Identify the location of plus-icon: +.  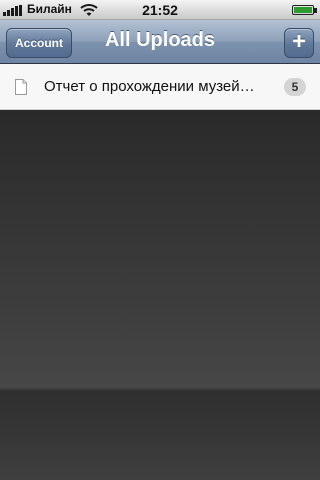
(298, 41).